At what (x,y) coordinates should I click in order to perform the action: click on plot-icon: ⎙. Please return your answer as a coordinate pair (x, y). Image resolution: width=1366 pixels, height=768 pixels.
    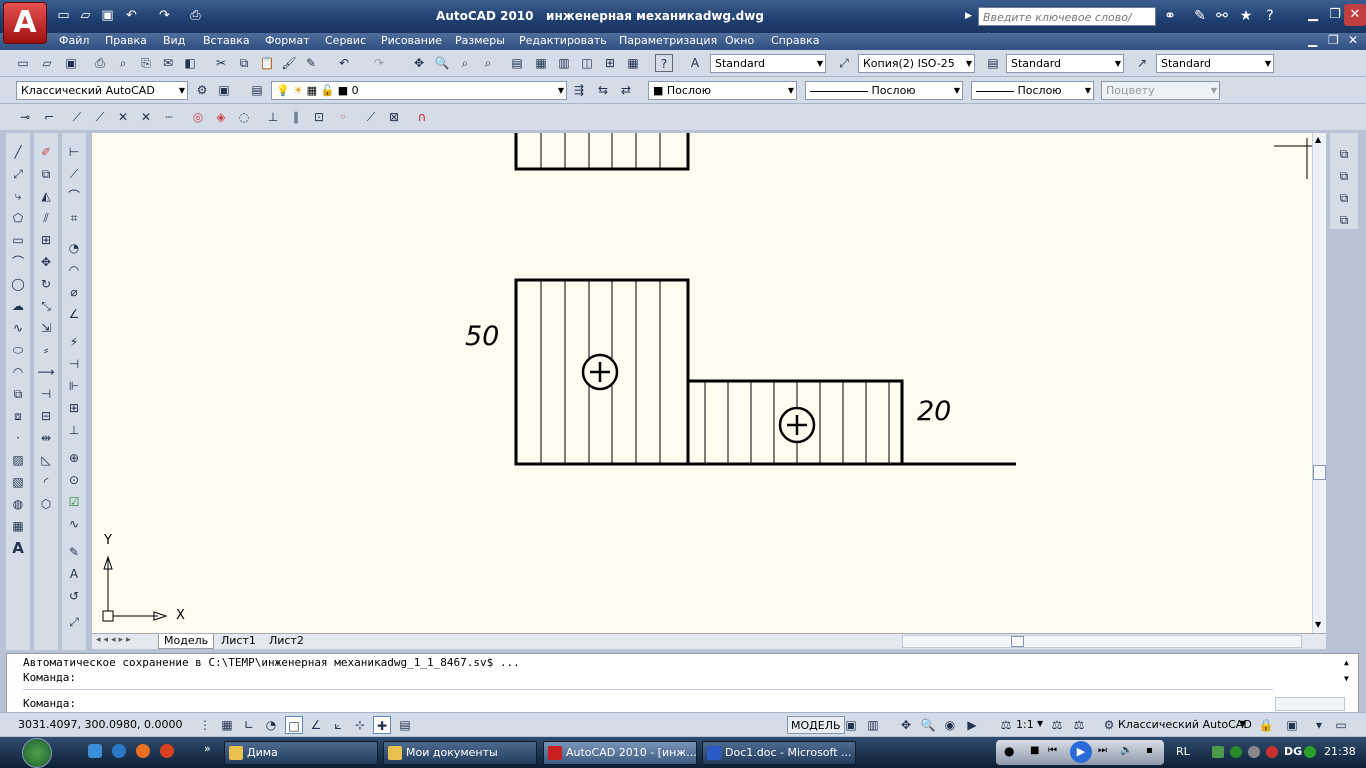
    Looking at the image, I should click on (195, 16).